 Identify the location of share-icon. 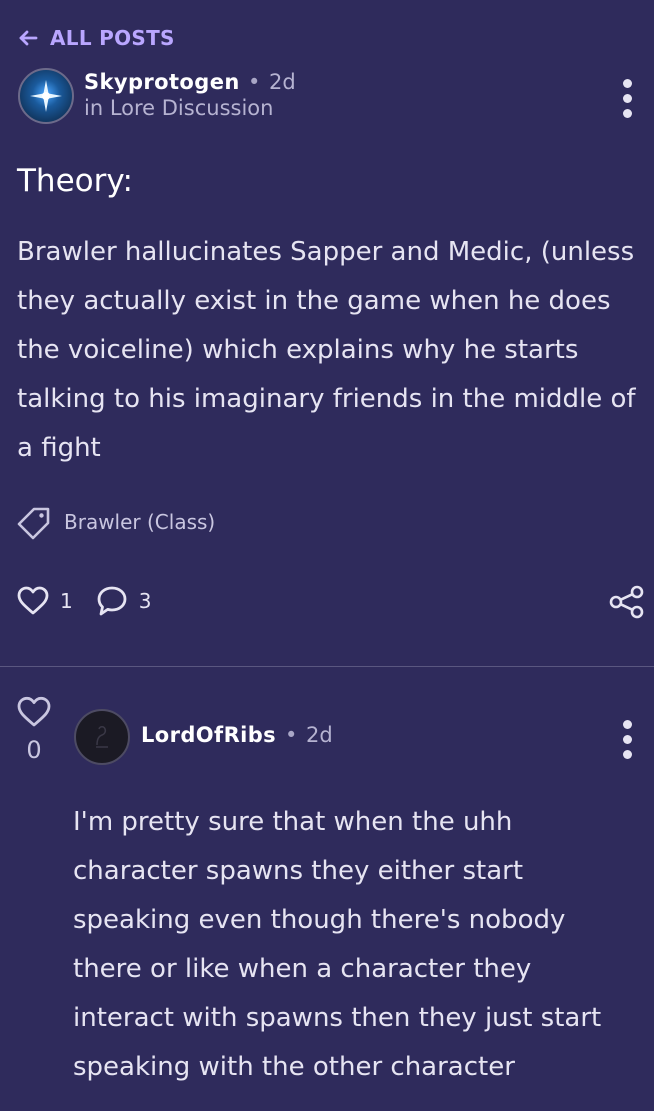
(626, 602).